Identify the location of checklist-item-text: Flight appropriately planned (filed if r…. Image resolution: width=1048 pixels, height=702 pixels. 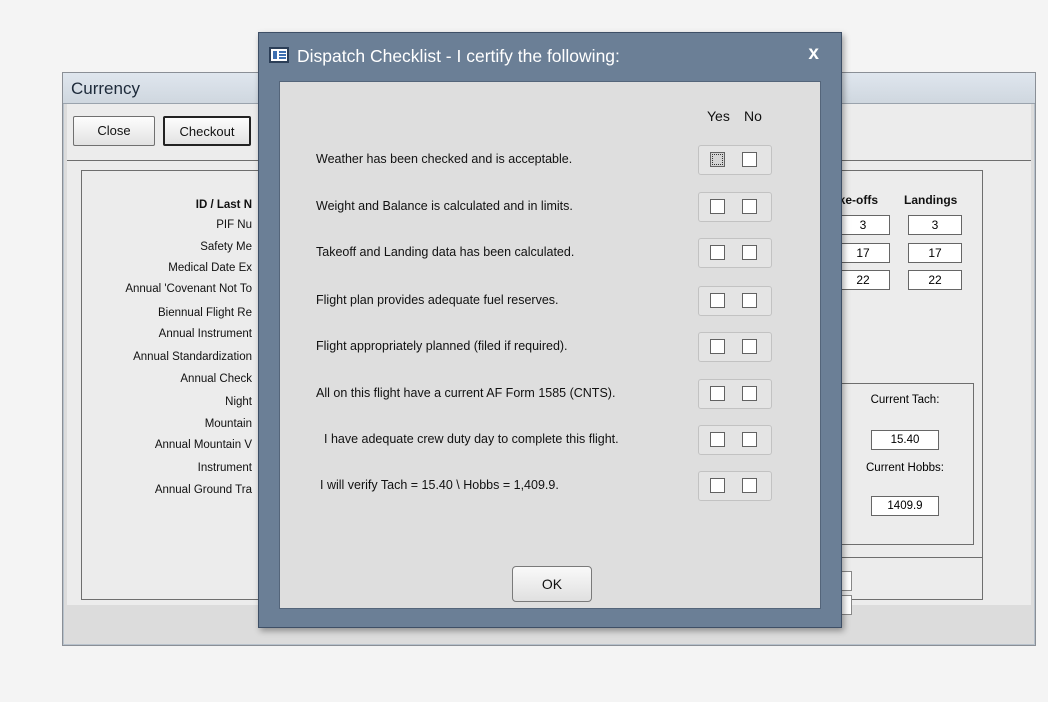
(442, 346).